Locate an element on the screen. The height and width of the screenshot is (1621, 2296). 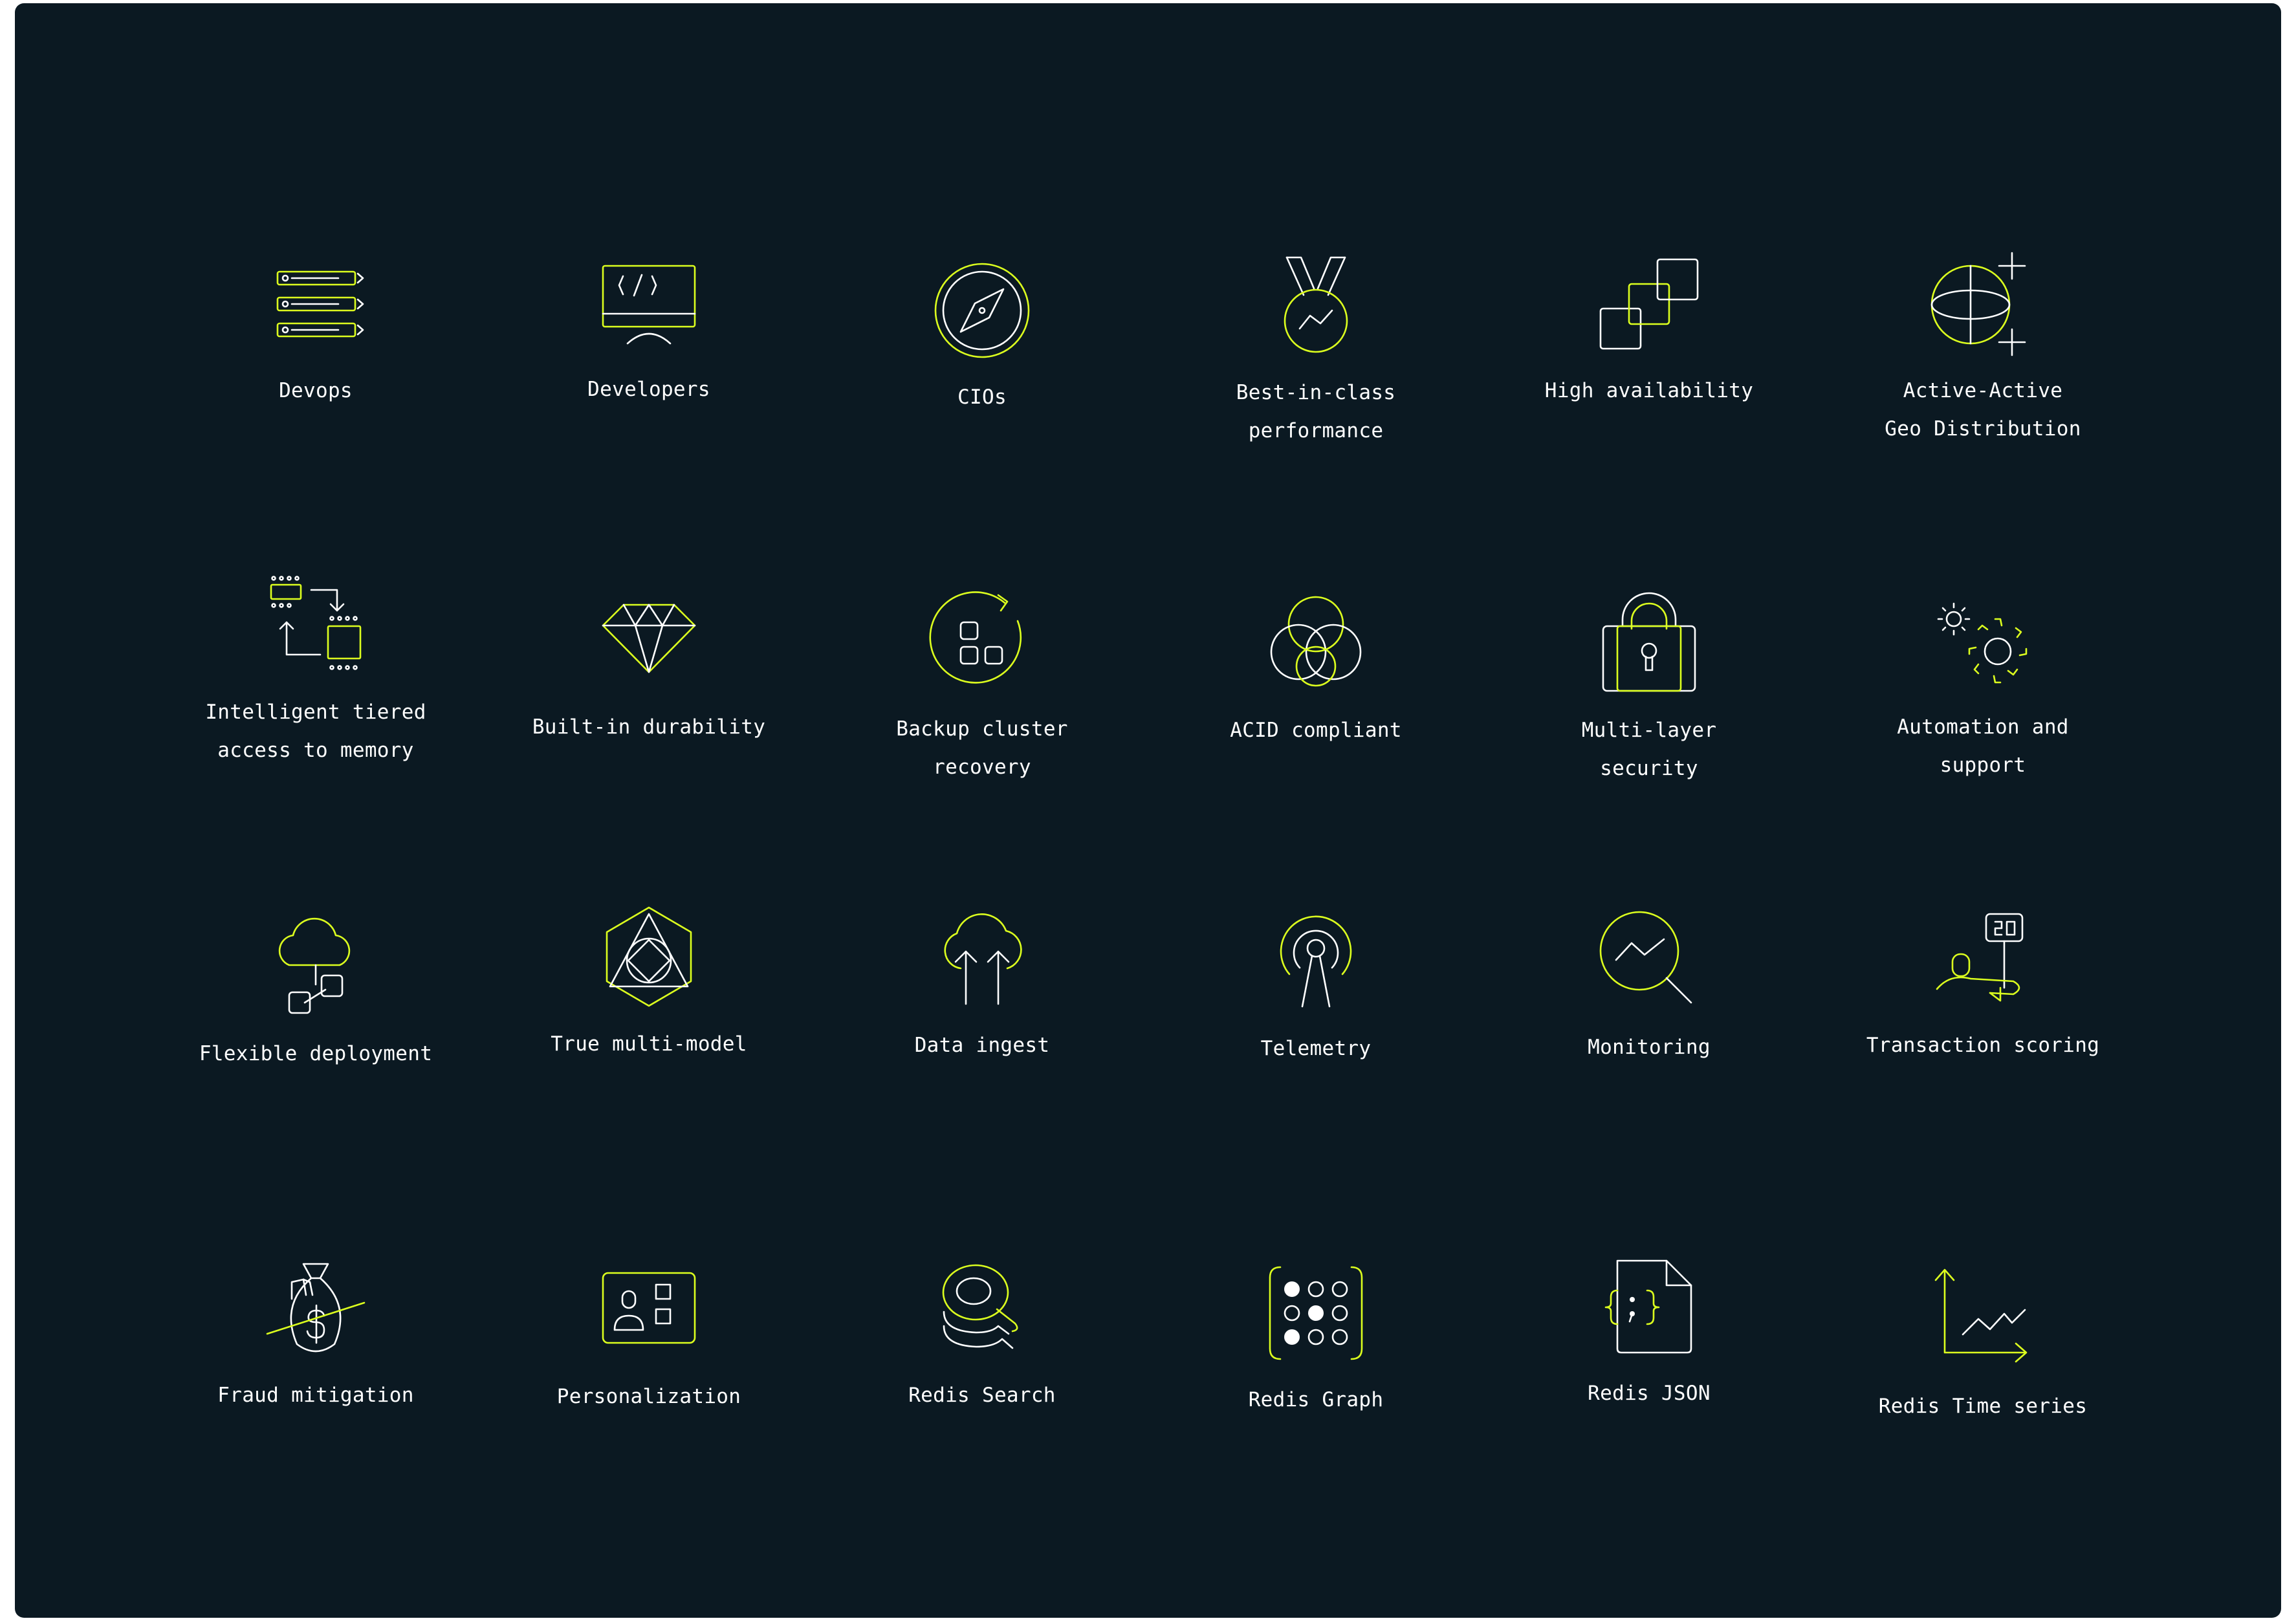
grid-item-security: Multi-layer security is located at coordinates (1649, 688).